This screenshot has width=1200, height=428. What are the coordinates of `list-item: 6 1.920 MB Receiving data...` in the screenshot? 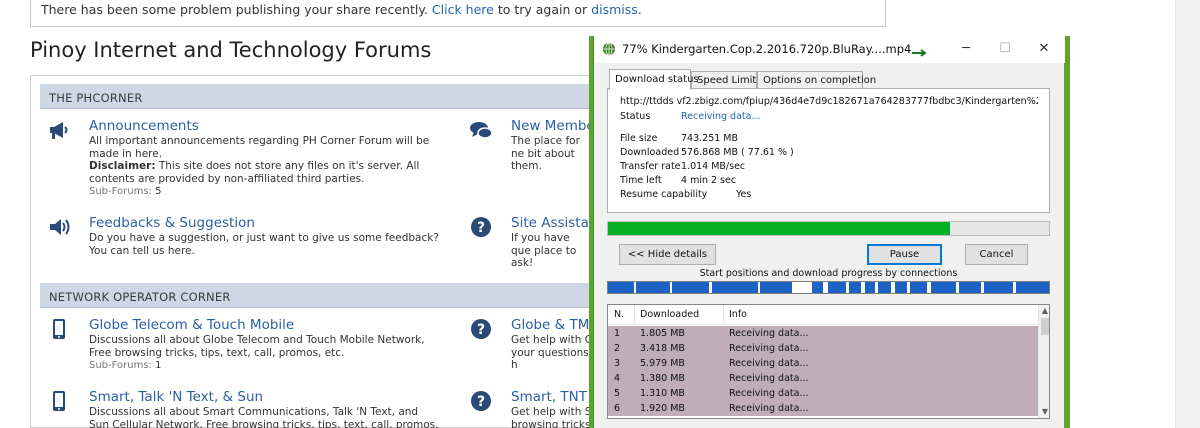 It's located at (823, 408).